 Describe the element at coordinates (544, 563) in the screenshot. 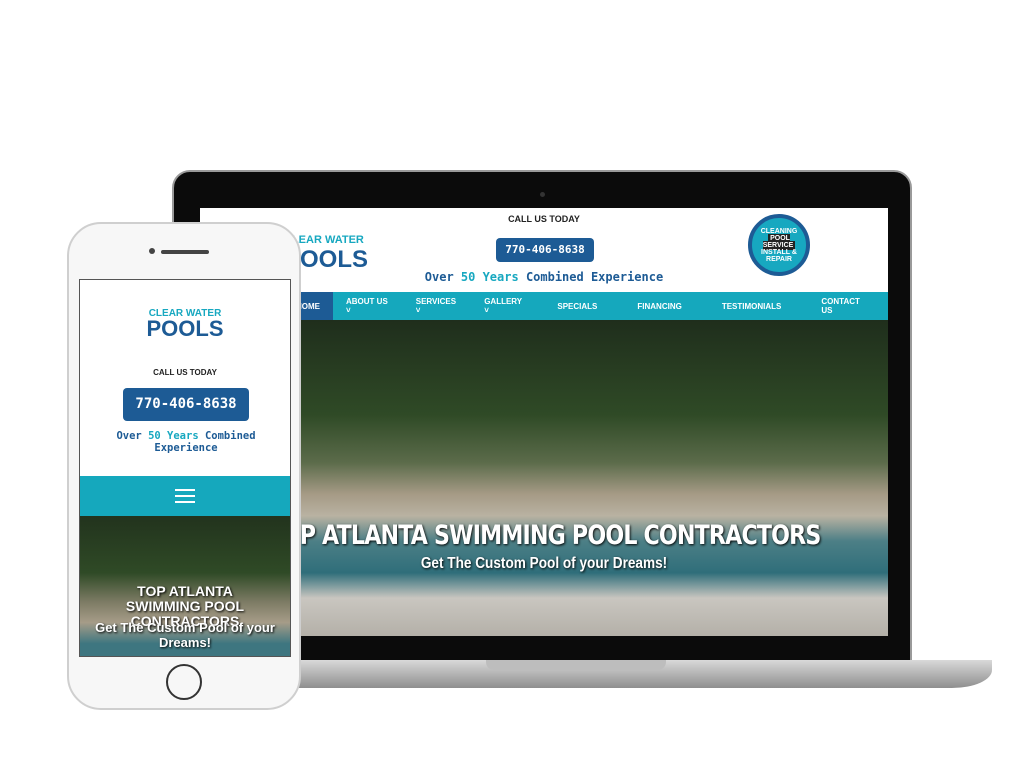

I see `hero-subtitle: Get The Custom Pool of your Dreams!` at that location.